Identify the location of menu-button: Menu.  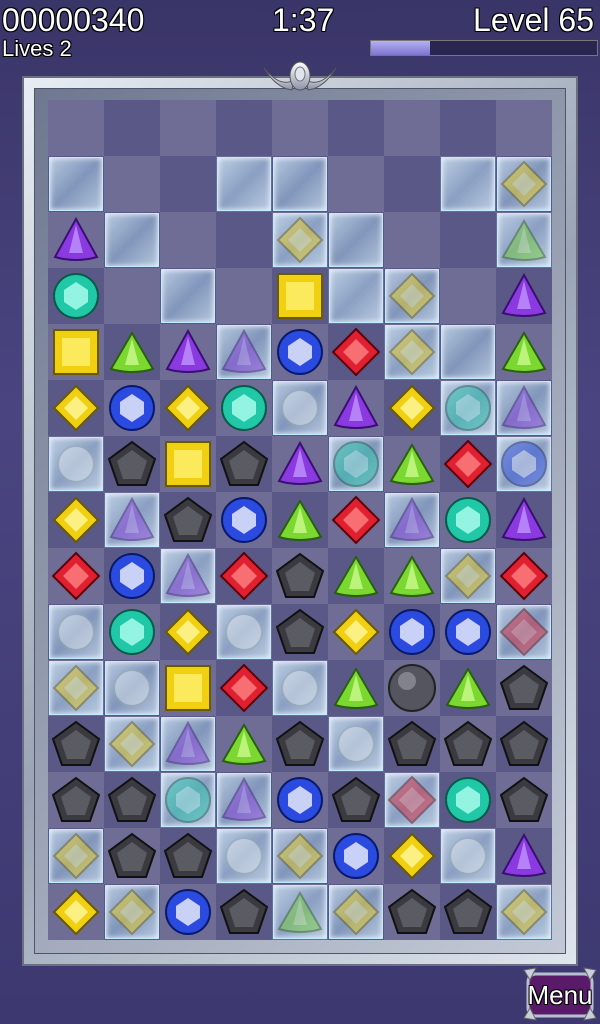
(560, 994).